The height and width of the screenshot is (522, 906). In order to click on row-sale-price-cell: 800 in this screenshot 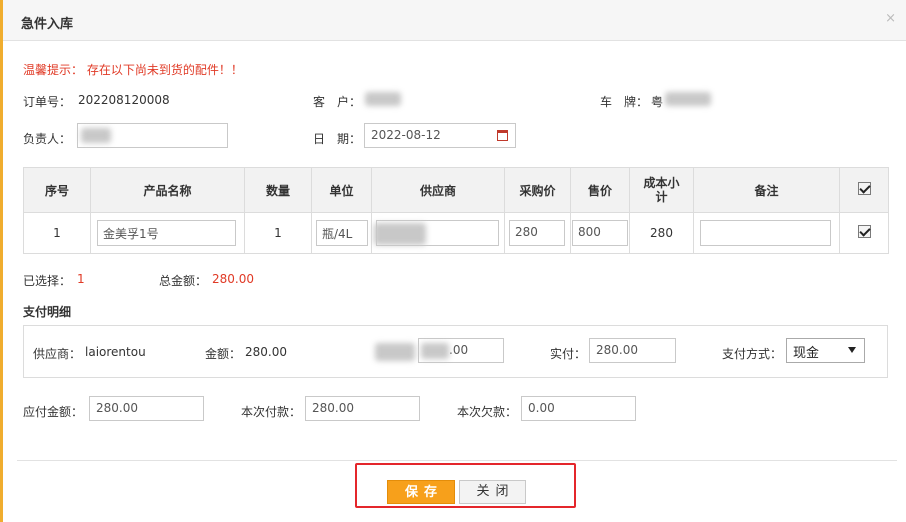, I will do `click(600, 233)`.